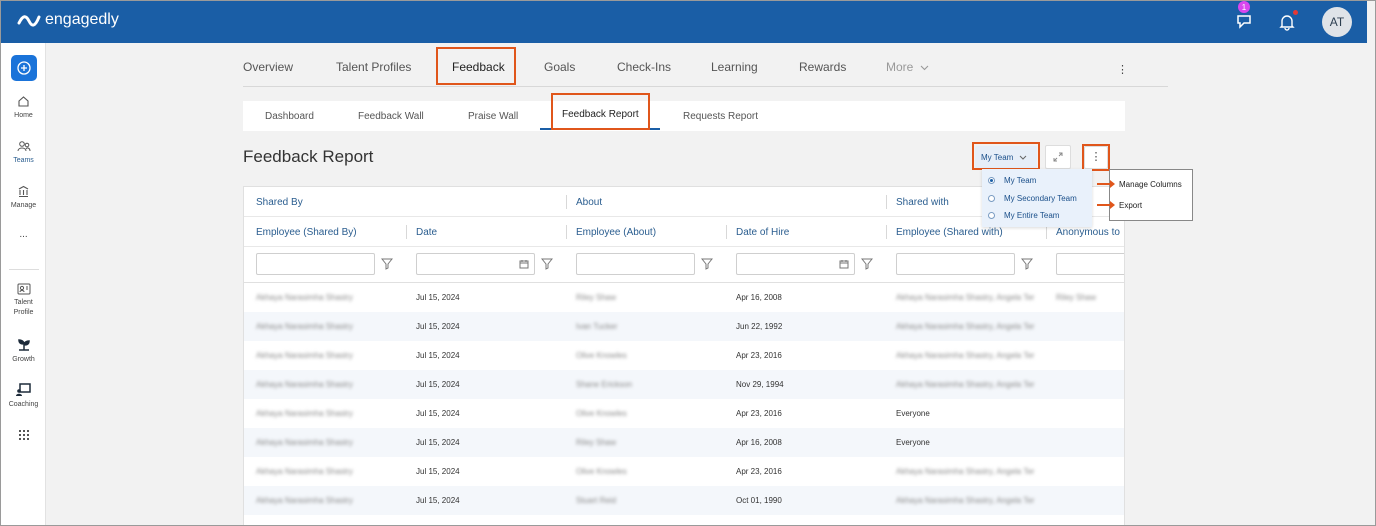 The height and width of the screenshot is (526, 1376). What do you see at coordinates (1023, 215) in the screenshot?
I see `team-option-entire: My Entire Team` at bounding box center [1023, 215].